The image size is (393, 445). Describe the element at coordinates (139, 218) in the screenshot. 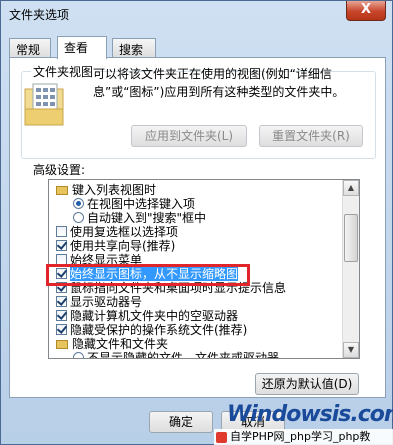

I see `list-item-radio: 自动键入到"搜索"框中` at that location.